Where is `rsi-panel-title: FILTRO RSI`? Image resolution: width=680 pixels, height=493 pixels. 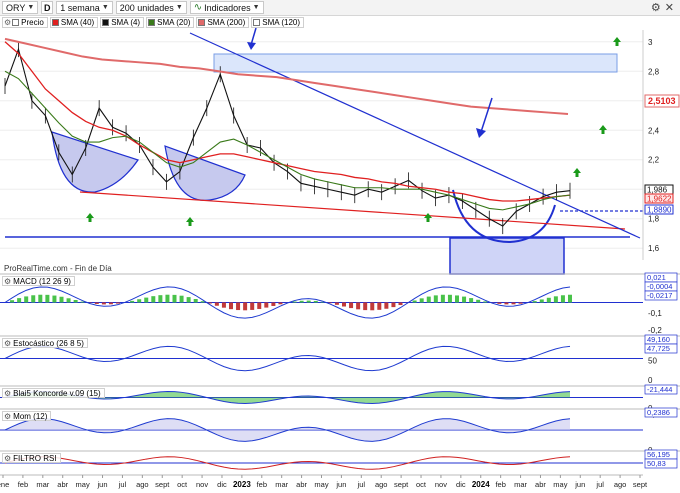 rsi-panel-title: FILTRO RSI is located at coordinates (35, 458).